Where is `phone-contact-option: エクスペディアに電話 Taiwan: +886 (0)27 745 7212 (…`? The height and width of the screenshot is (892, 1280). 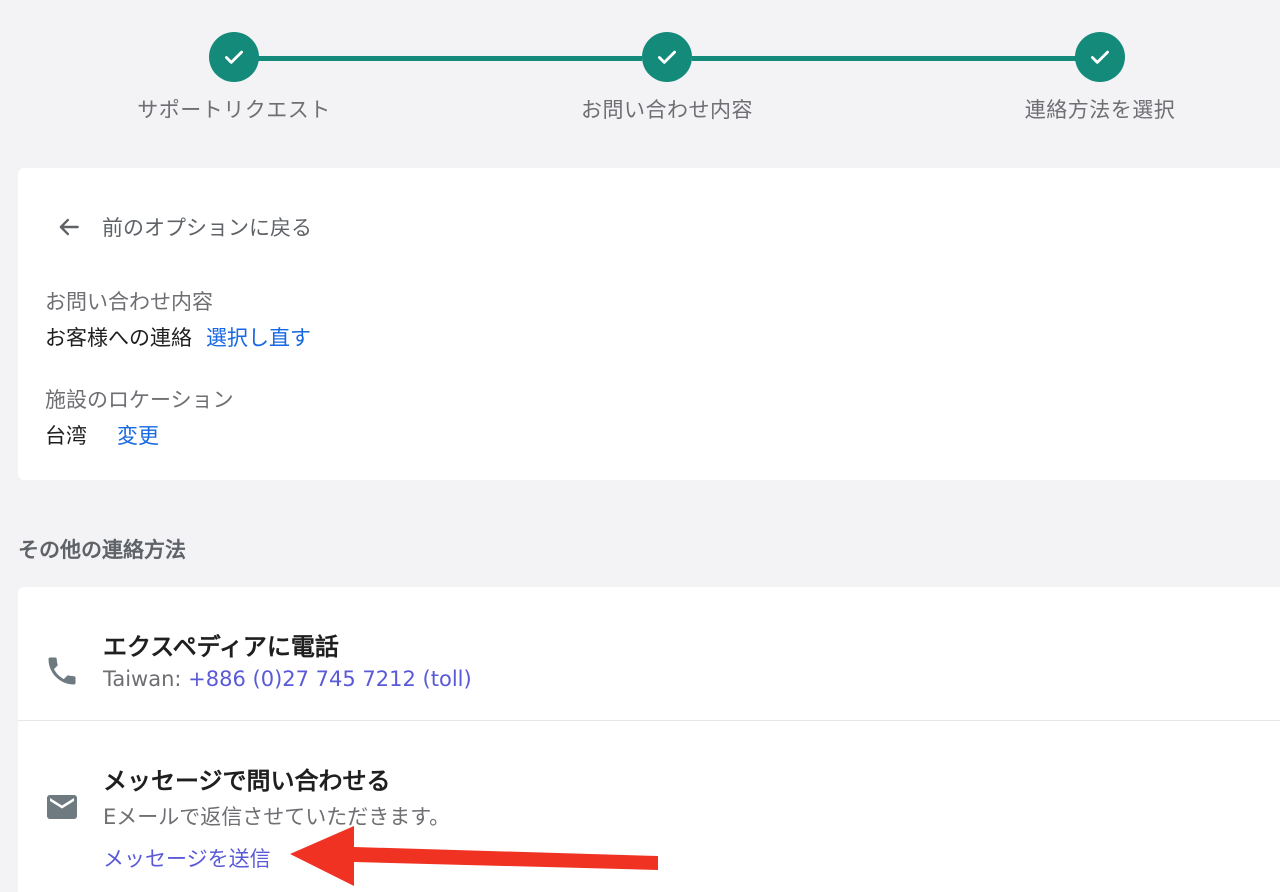 phone-contact-option: エクスペディアに電話 Taiwan: +886 (0)27 745 7212 (… is located at coordinates (649, 654).